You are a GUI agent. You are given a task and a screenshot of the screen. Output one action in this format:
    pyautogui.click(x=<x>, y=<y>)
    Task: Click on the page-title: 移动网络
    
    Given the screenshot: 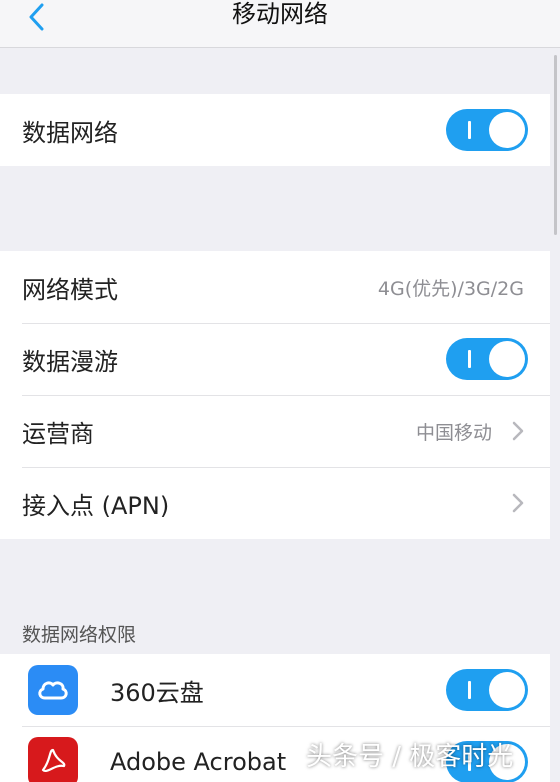 What is the action you would take?
    pyautogui.click(x=280, y=14)
    